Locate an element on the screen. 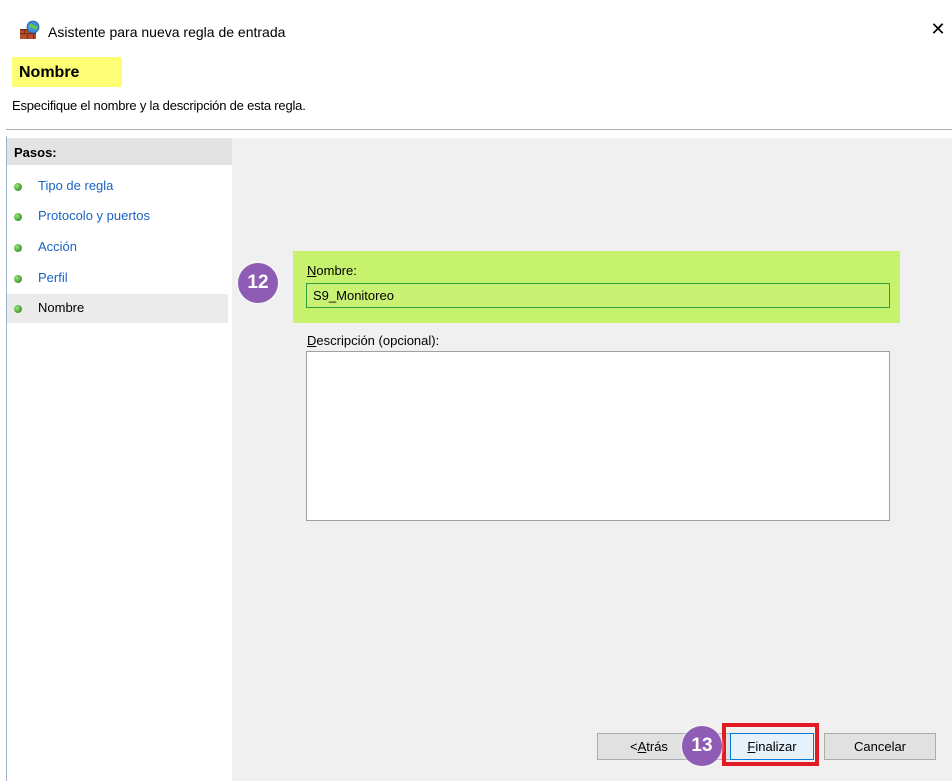 The height and width of the screenshot is (781, 952). description-label-mnemonic: D is located at coordinates (312, 340).